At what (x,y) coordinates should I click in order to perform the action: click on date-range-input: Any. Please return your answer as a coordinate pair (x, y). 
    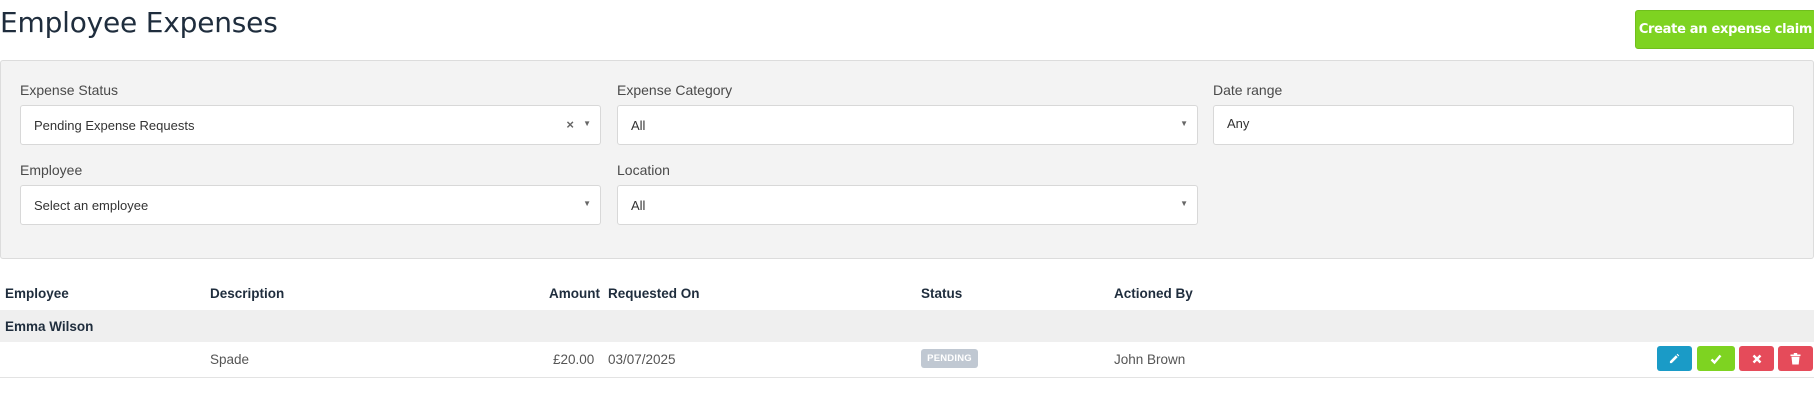
    Looking at the image, I should click on (1503, 125).